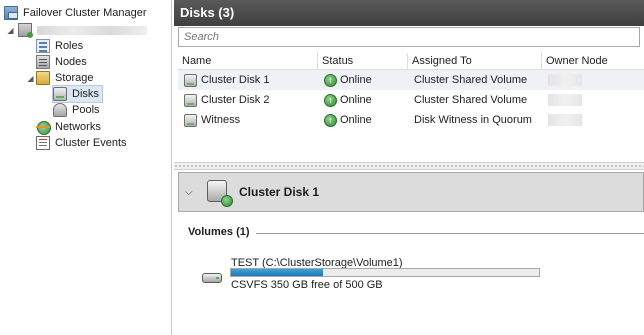 The width and height of the screenshot is (644, 335). Describe the element at coordinates (235, 80) in the screenshot. I see `disk-name: Cluster Disk 1` at that location.